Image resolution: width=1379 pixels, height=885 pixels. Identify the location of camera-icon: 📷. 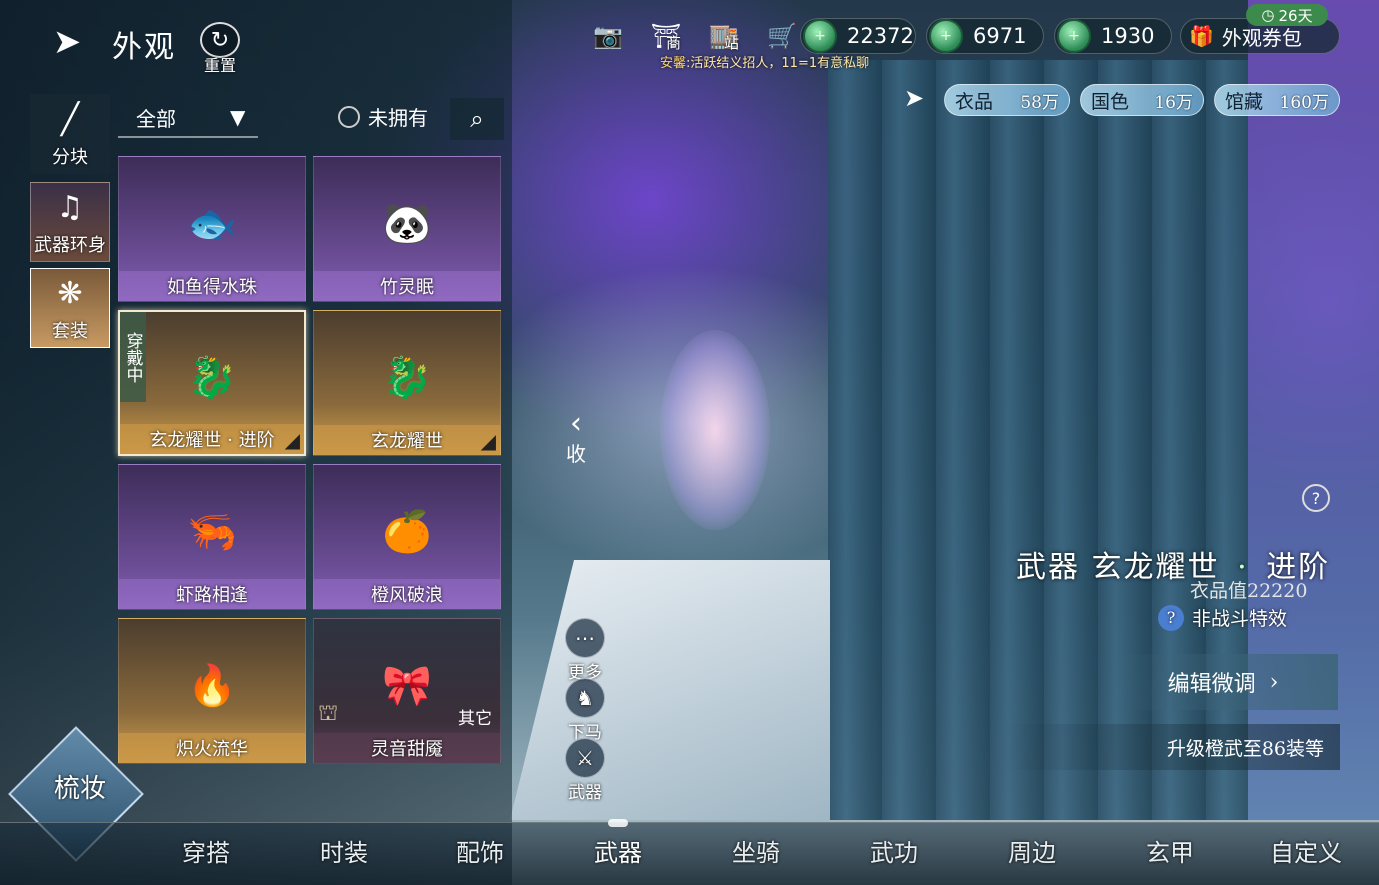
(608, 36).